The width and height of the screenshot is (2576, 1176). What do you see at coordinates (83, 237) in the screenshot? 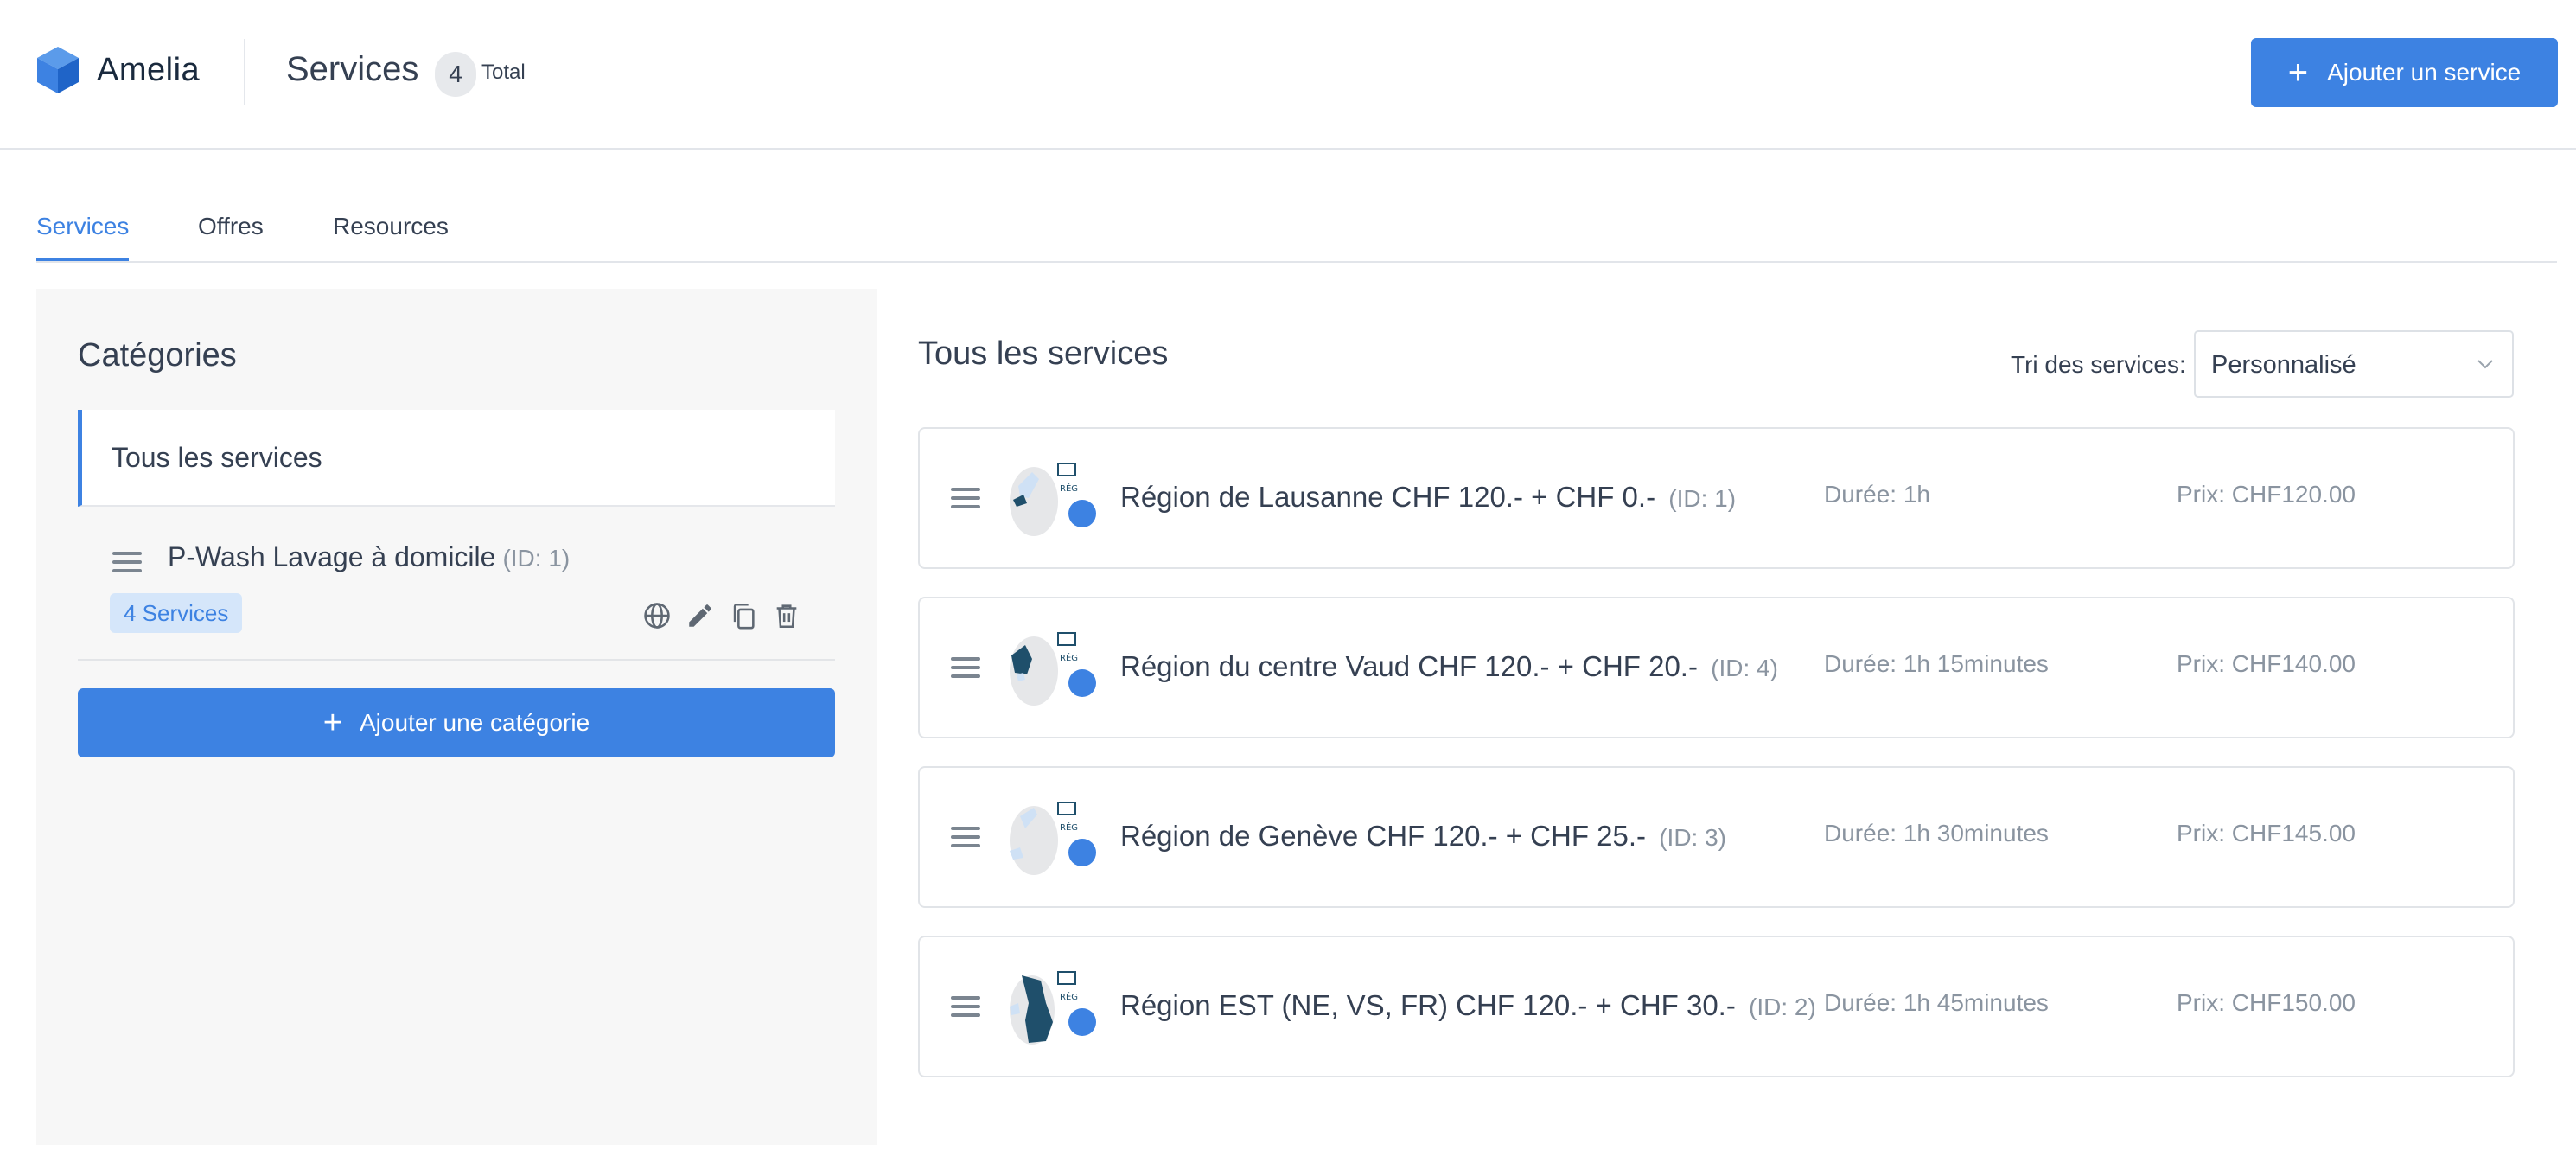
I see `tab-services: Services` at bounding box center [83, 237].